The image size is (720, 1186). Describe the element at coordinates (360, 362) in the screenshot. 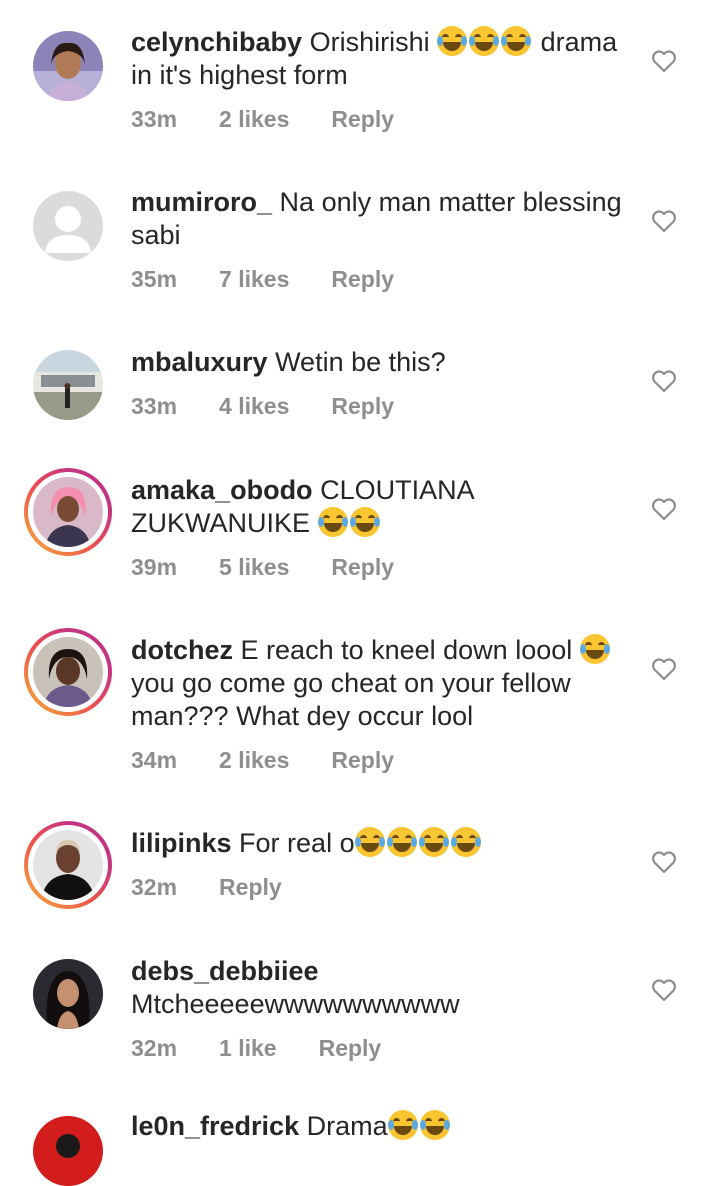

I see `comment-body: Wetin be this?` at that location.